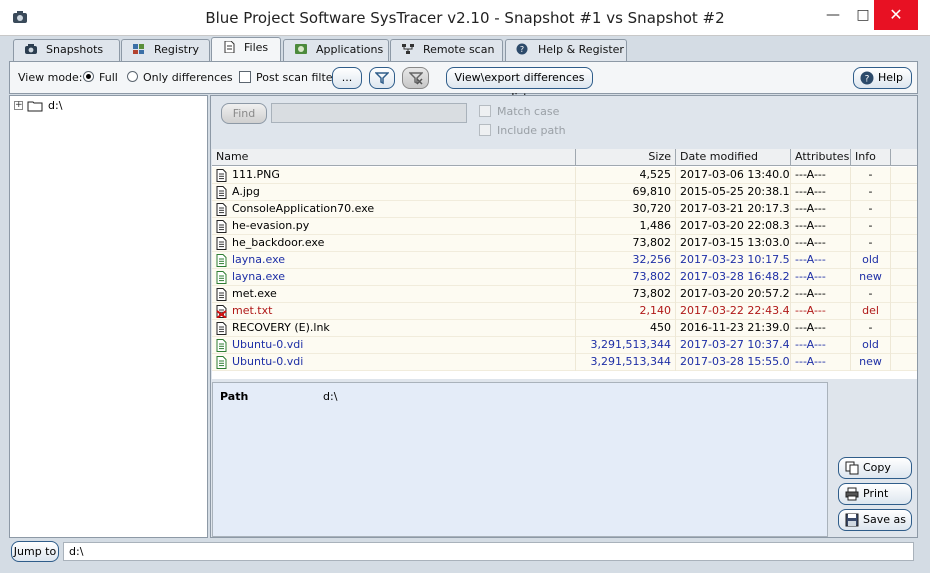 This screenshot has width=930, height=573. I want to click on file-size-cell: 2,140, so click(626, 311).